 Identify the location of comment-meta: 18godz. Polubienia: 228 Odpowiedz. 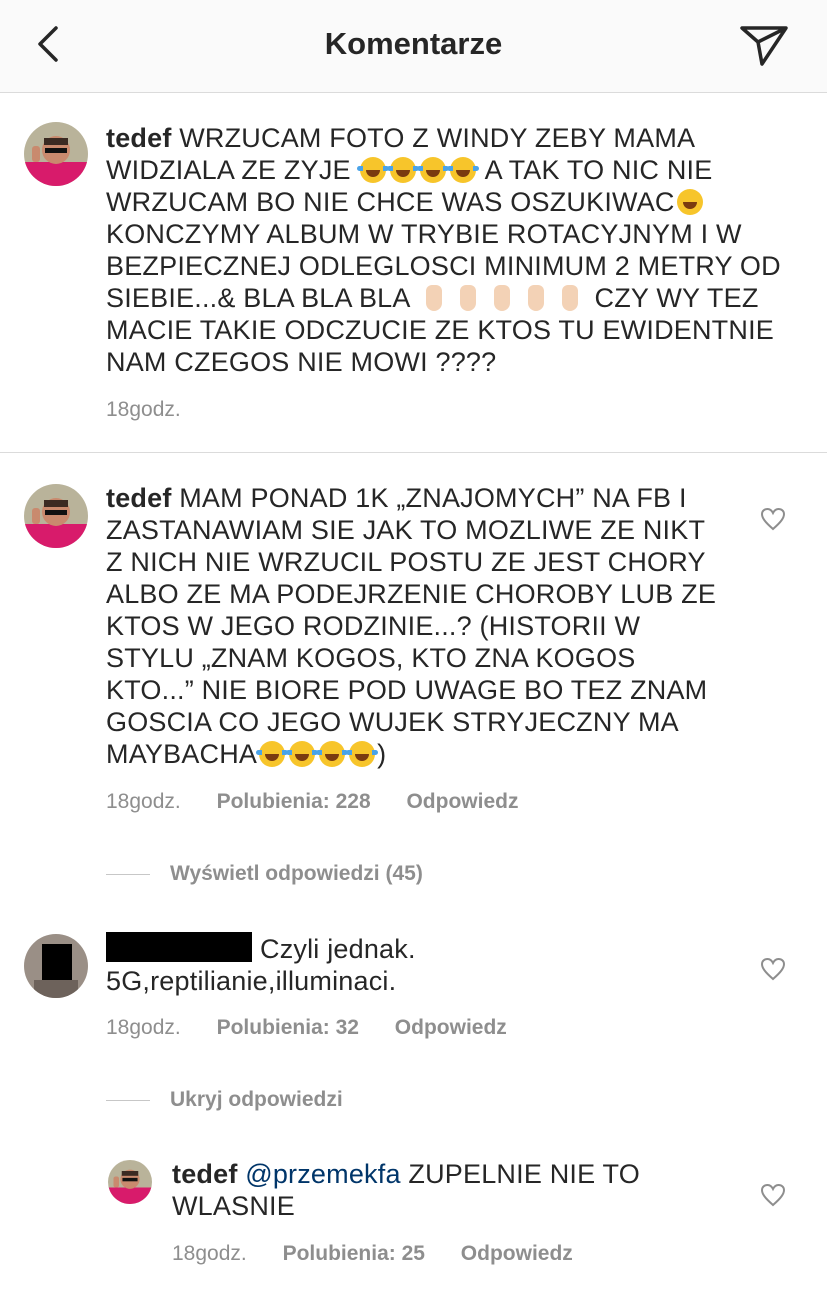
(327, 802).